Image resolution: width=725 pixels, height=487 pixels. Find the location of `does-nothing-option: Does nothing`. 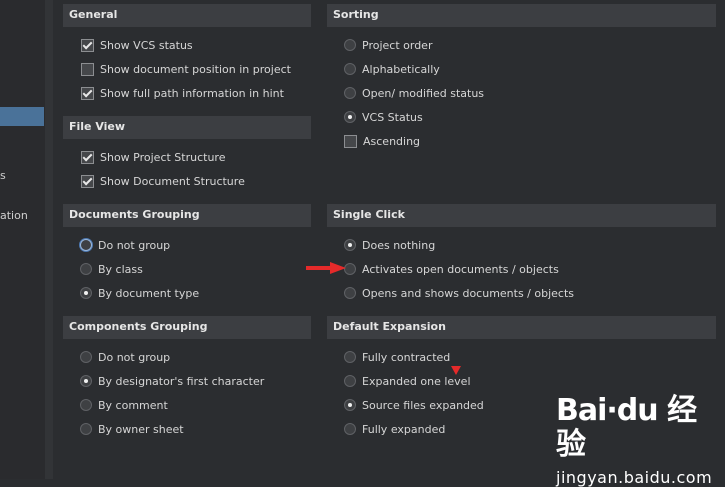

does-nothing-option: Does nothing is located at coordinates (389, 245).